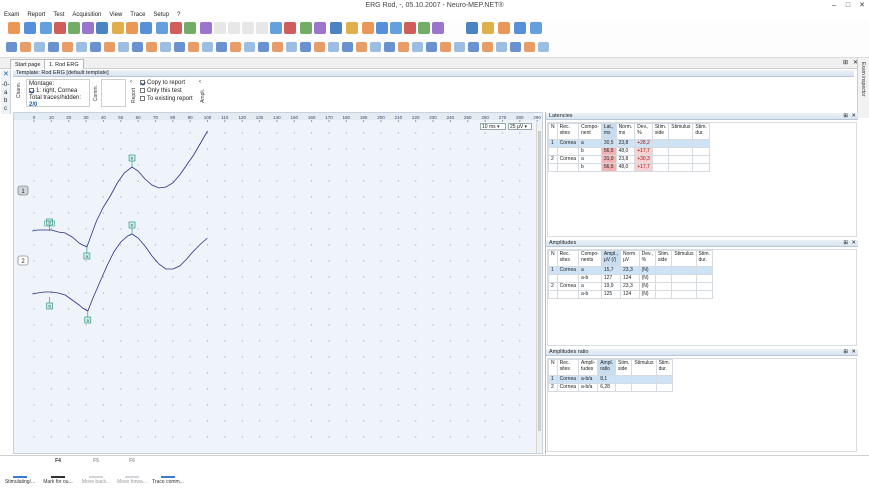  I want to click on minimize-icon: –, so click(834, 5).